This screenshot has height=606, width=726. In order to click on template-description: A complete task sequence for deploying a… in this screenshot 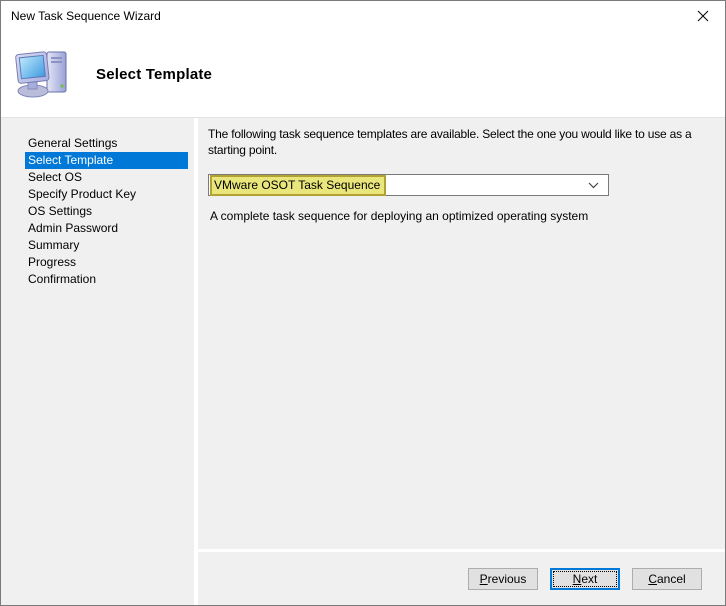, I will do `click(399, 216)`.